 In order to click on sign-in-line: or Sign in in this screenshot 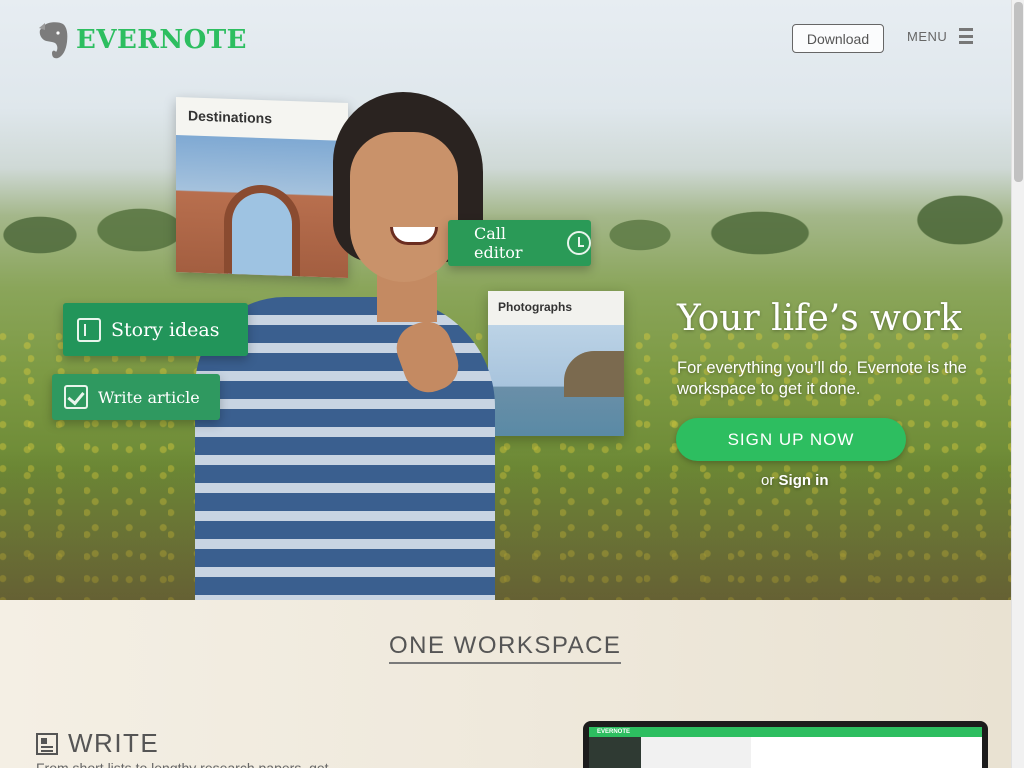, I will do `click(795, 480)`.